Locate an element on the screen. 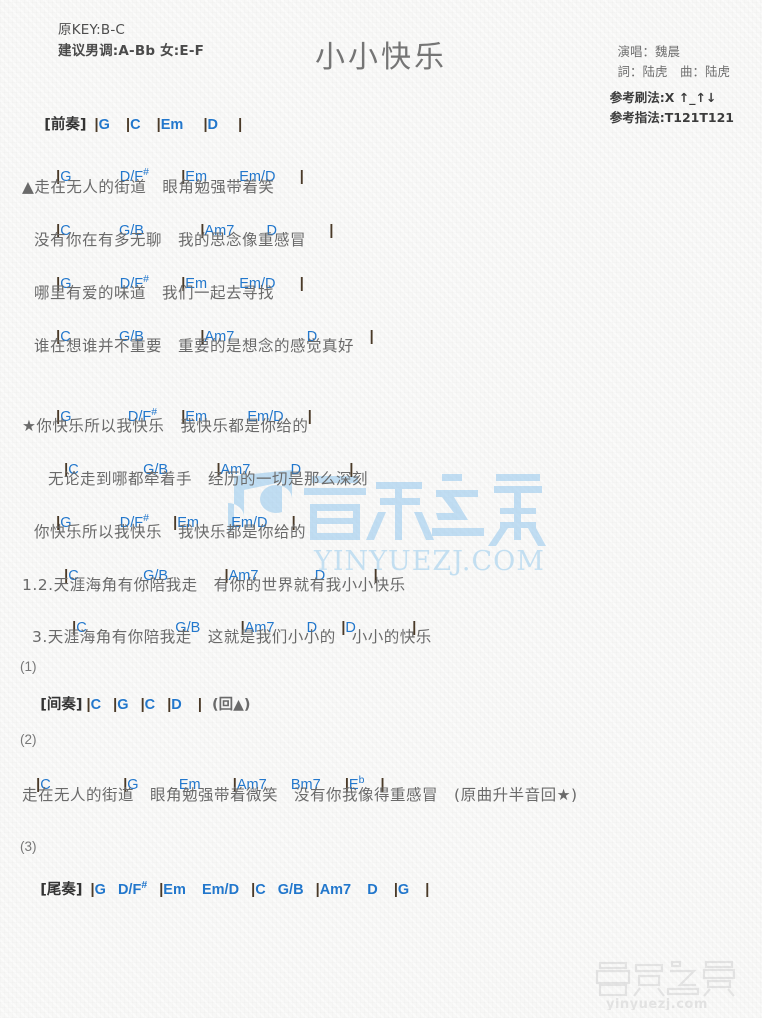 The width and height of the screenshot is (762, 1018). credits-block: 演唱：魏晨 詞：陆虎 曲：陆虎 is located at coordinates (673, 62).